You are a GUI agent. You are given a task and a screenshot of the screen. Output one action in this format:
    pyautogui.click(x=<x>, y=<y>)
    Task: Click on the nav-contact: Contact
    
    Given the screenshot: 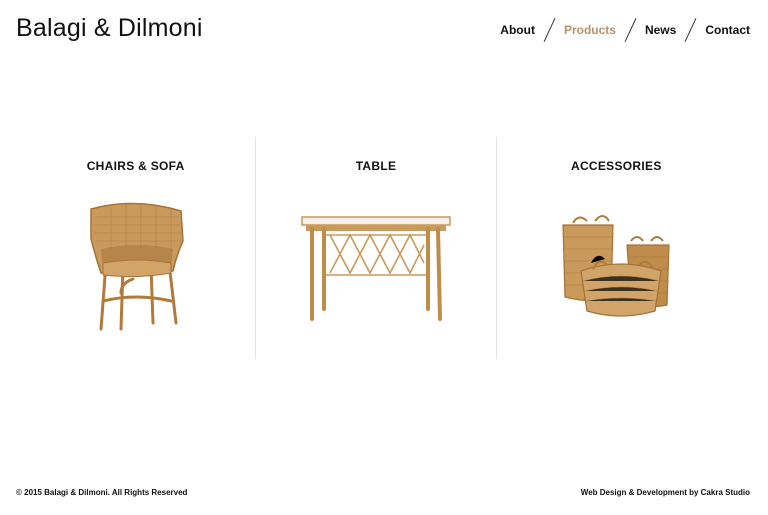 What is the action you would take?
    pyautogui.click(x=727, y=30)
    